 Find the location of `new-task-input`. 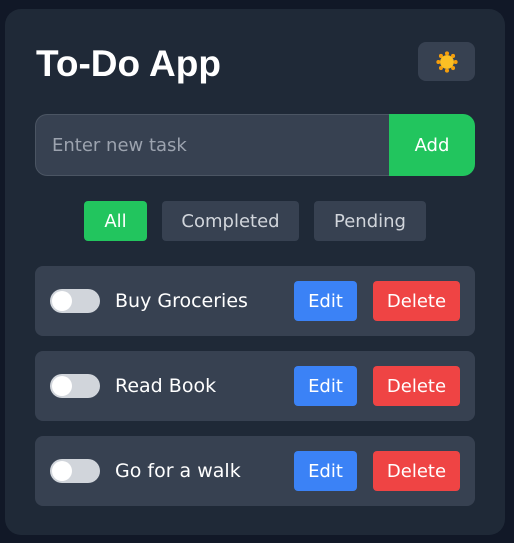

new-task-input is located at coordinates (212, 145).